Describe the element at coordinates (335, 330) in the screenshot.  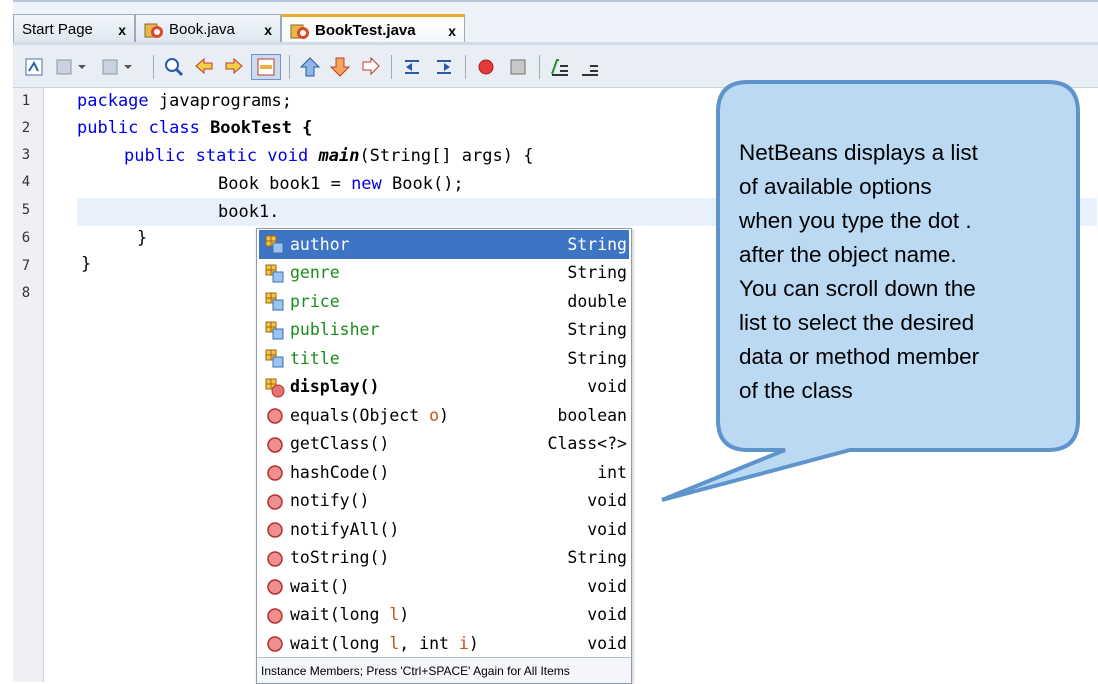
I see `completion-item-name: publisher` at that location.